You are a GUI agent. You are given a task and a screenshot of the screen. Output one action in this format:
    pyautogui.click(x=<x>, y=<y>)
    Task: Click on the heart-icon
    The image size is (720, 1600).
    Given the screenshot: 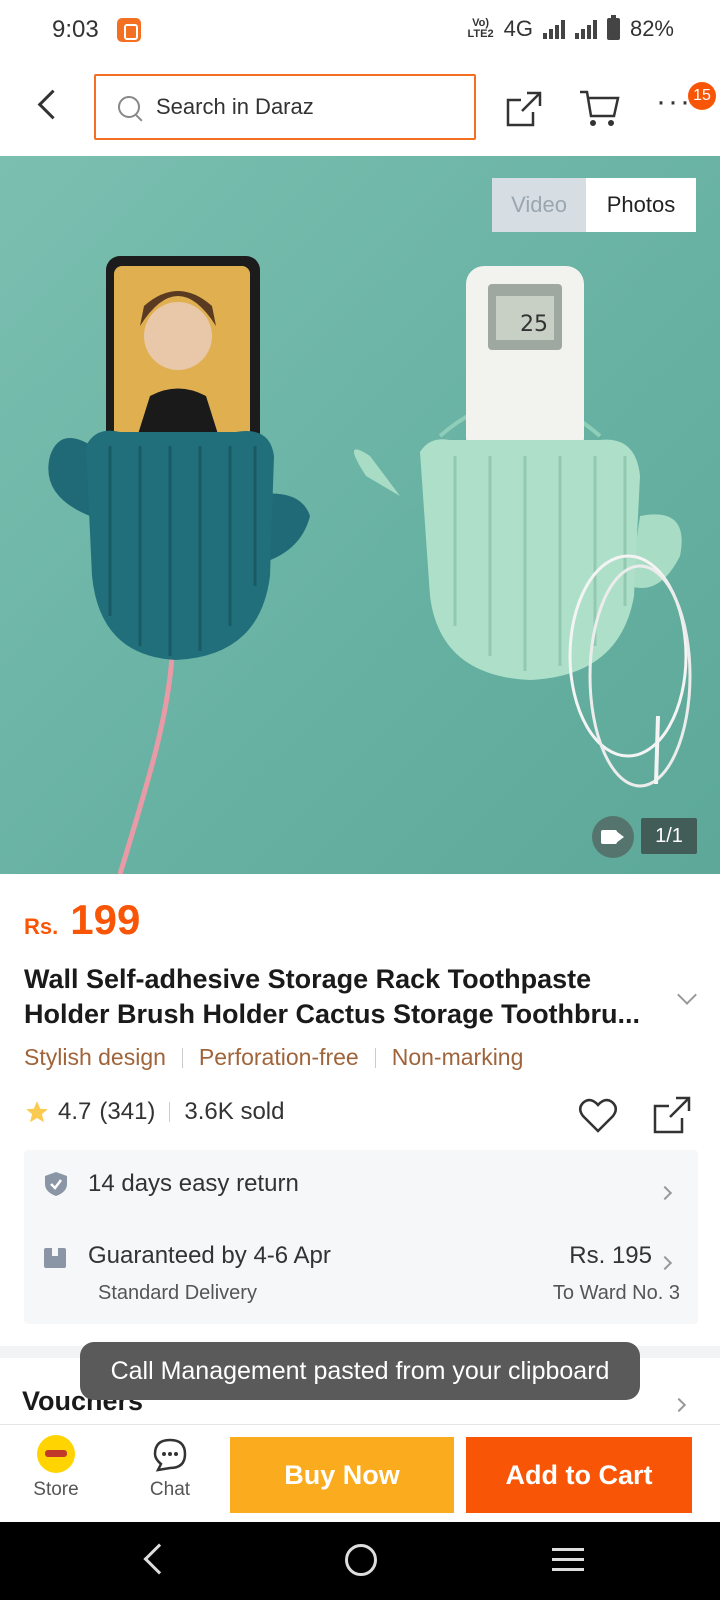 What is the action you would take?
    pyautogui.click(x=598, y=1116)
    